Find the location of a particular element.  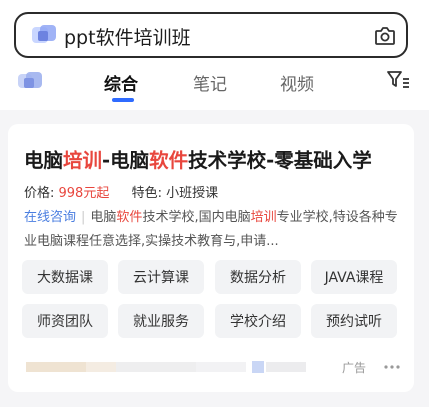

tag-chip: JAVA课程 is located at coordinates (354, 277).